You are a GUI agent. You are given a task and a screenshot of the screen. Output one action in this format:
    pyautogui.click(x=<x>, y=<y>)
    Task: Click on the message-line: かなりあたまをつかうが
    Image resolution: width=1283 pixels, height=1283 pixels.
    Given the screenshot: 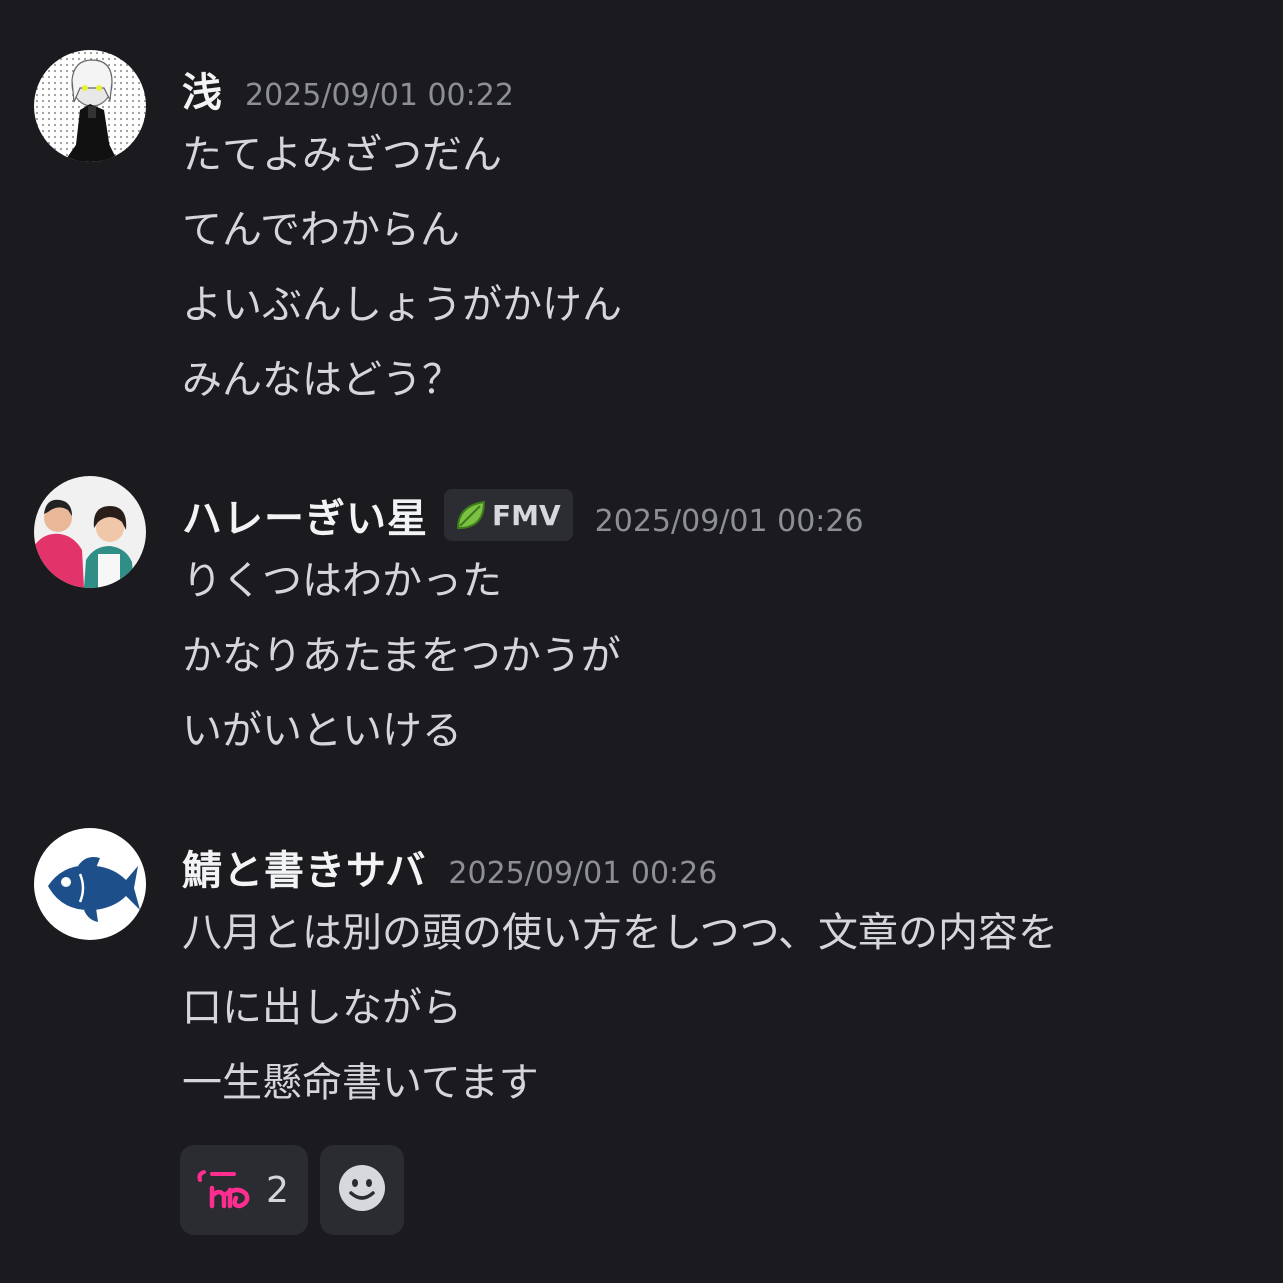 What is the action you would take?
    pyautogui.click(x=401, y=656)
    